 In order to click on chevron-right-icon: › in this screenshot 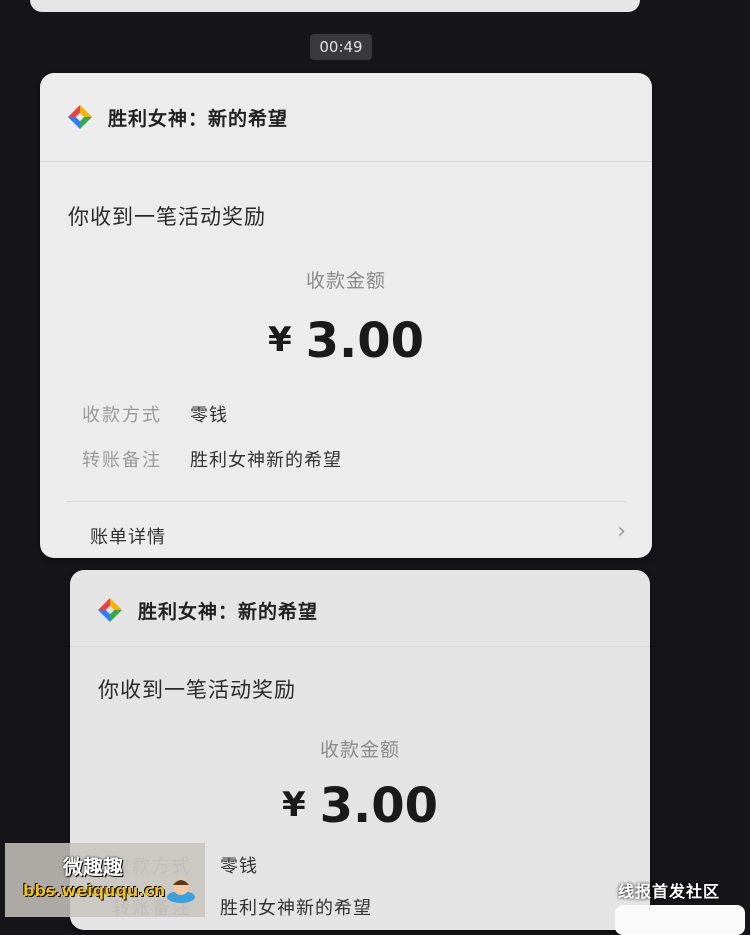, I will do `click(621, 531)`.